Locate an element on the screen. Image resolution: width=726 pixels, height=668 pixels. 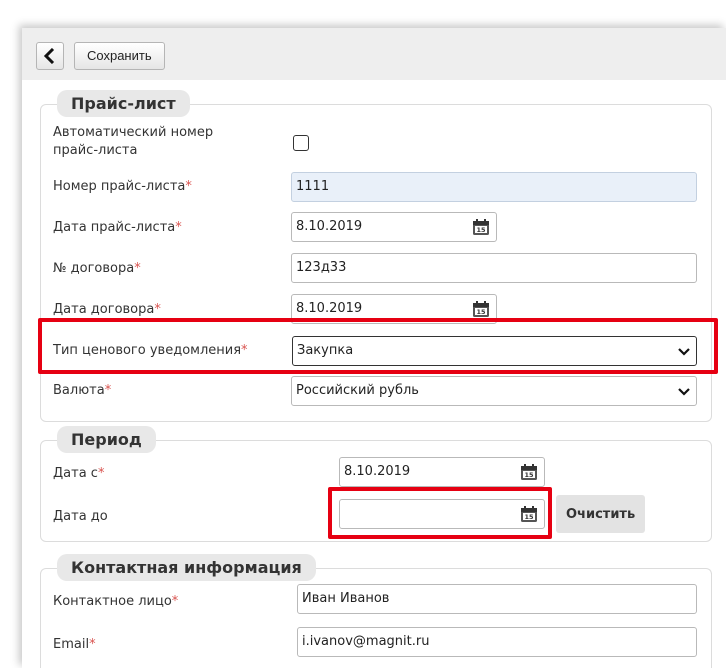
notice-type-label: Тип ценового уведомления* is located at coordinates (150, 350).